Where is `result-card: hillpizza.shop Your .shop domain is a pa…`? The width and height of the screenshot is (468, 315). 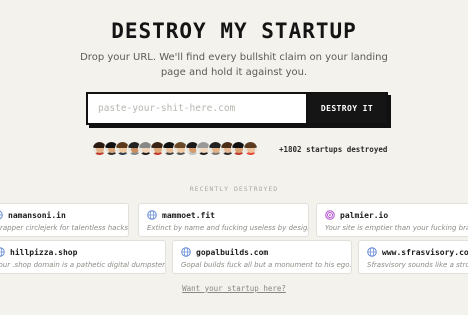 result-card: hillpizza.shop Your .shop domain is a pa… is located at coordinates (83, 257).